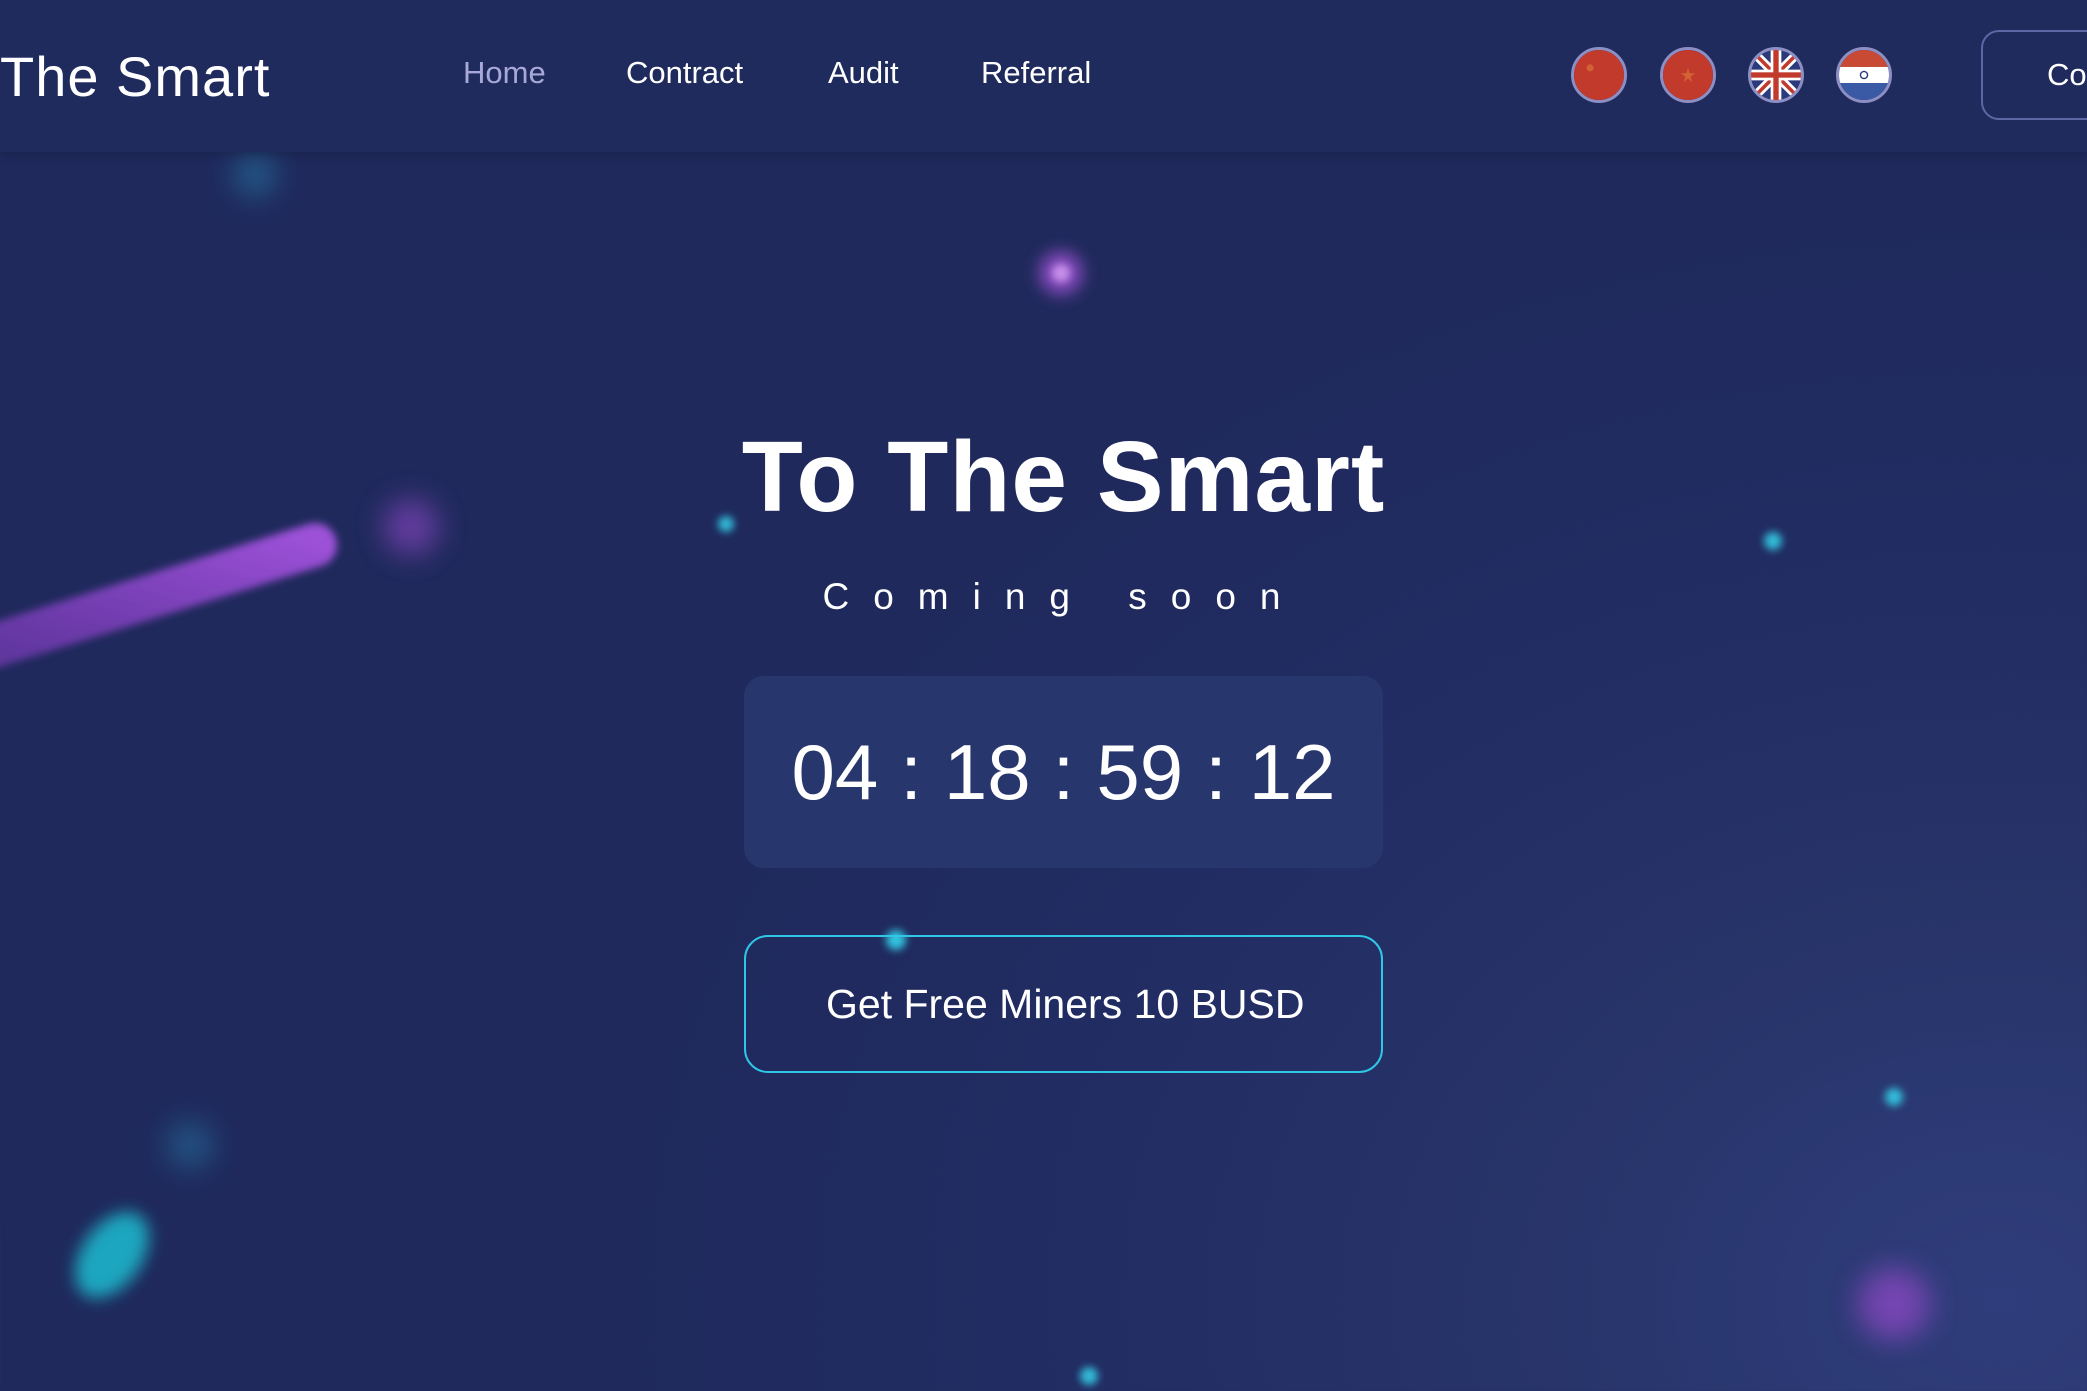 The height and width of the screenshot is (1391, 2087). I want to click on get-free-miners-button: Get Free Miners 10 BUSD, so click(1063, 1004).